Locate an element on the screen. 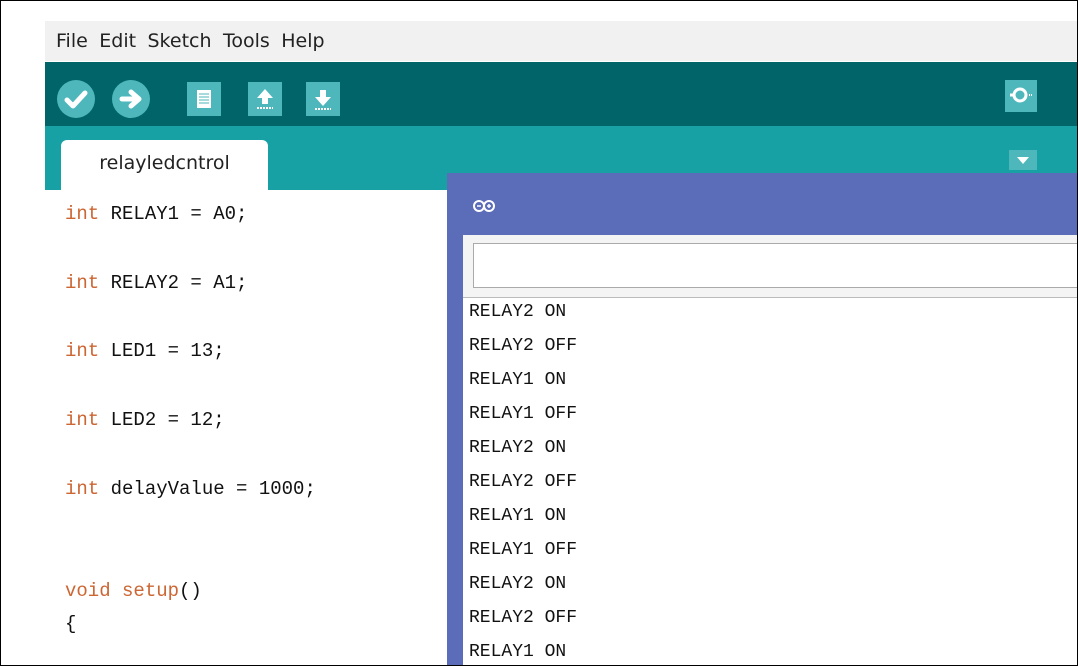  new-sketch-button is located at coordinates (204, 99).